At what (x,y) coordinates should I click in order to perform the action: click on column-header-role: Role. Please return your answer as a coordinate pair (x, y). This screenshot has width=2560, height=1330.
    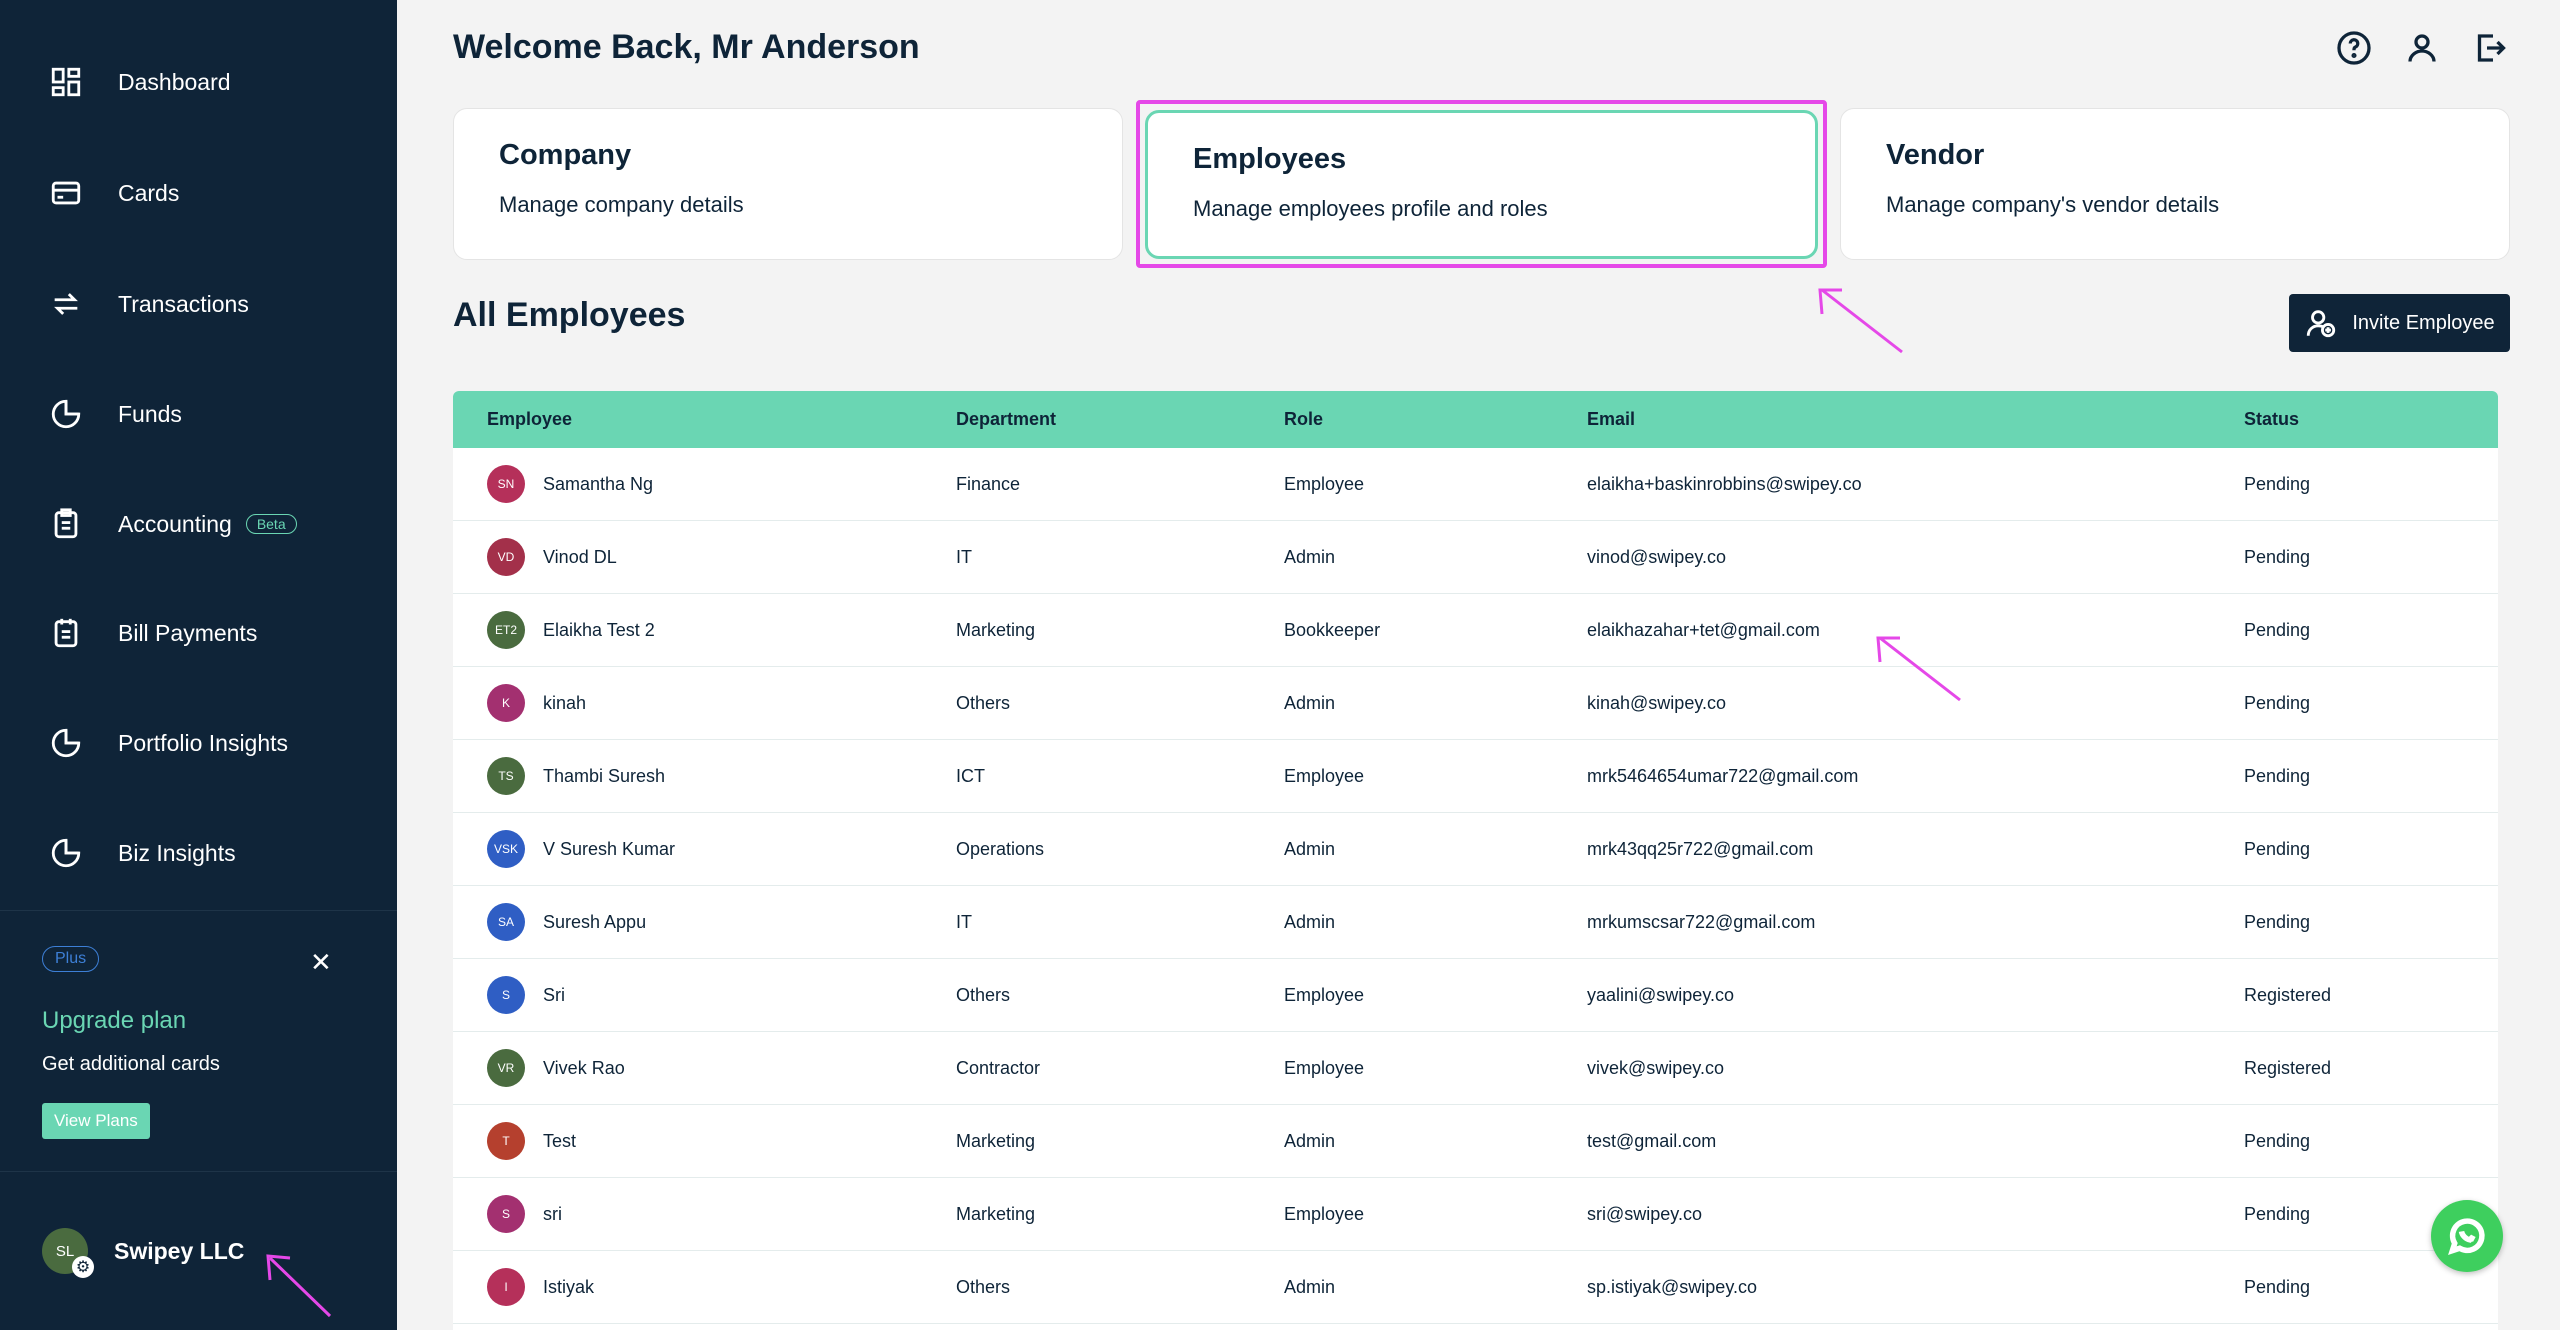
    Looking at the image, I should click on (1303, 419).